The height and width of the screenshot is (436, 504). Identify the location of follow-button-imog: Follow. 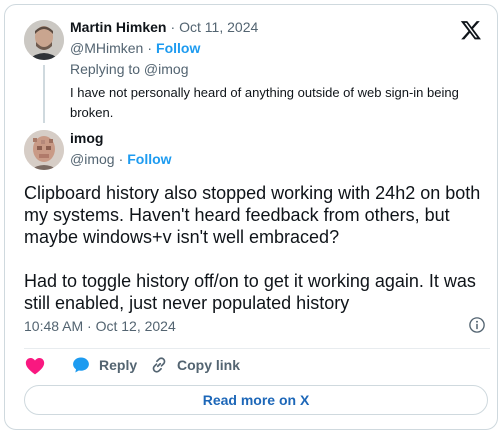
(149, 159).